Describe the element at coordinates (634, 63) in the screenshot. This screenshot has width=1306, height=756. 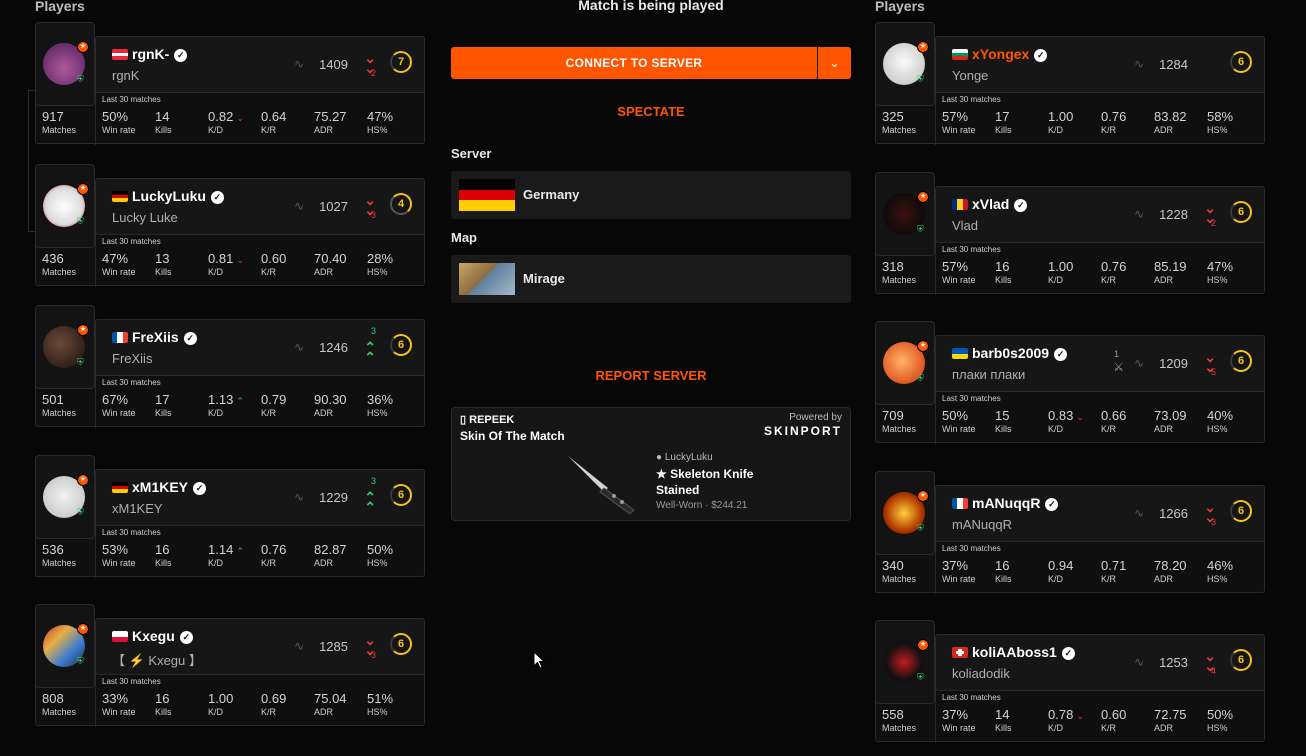
I see `connect-to-server-button: CONNECT TO SERVER` at that location.